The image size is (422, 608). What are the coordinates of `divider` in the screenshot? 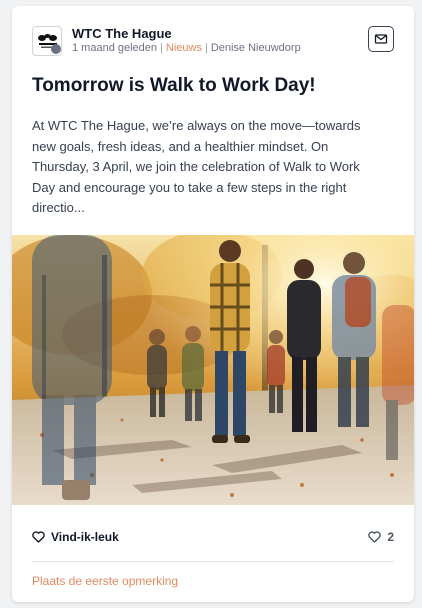 It's located at (213, 561).